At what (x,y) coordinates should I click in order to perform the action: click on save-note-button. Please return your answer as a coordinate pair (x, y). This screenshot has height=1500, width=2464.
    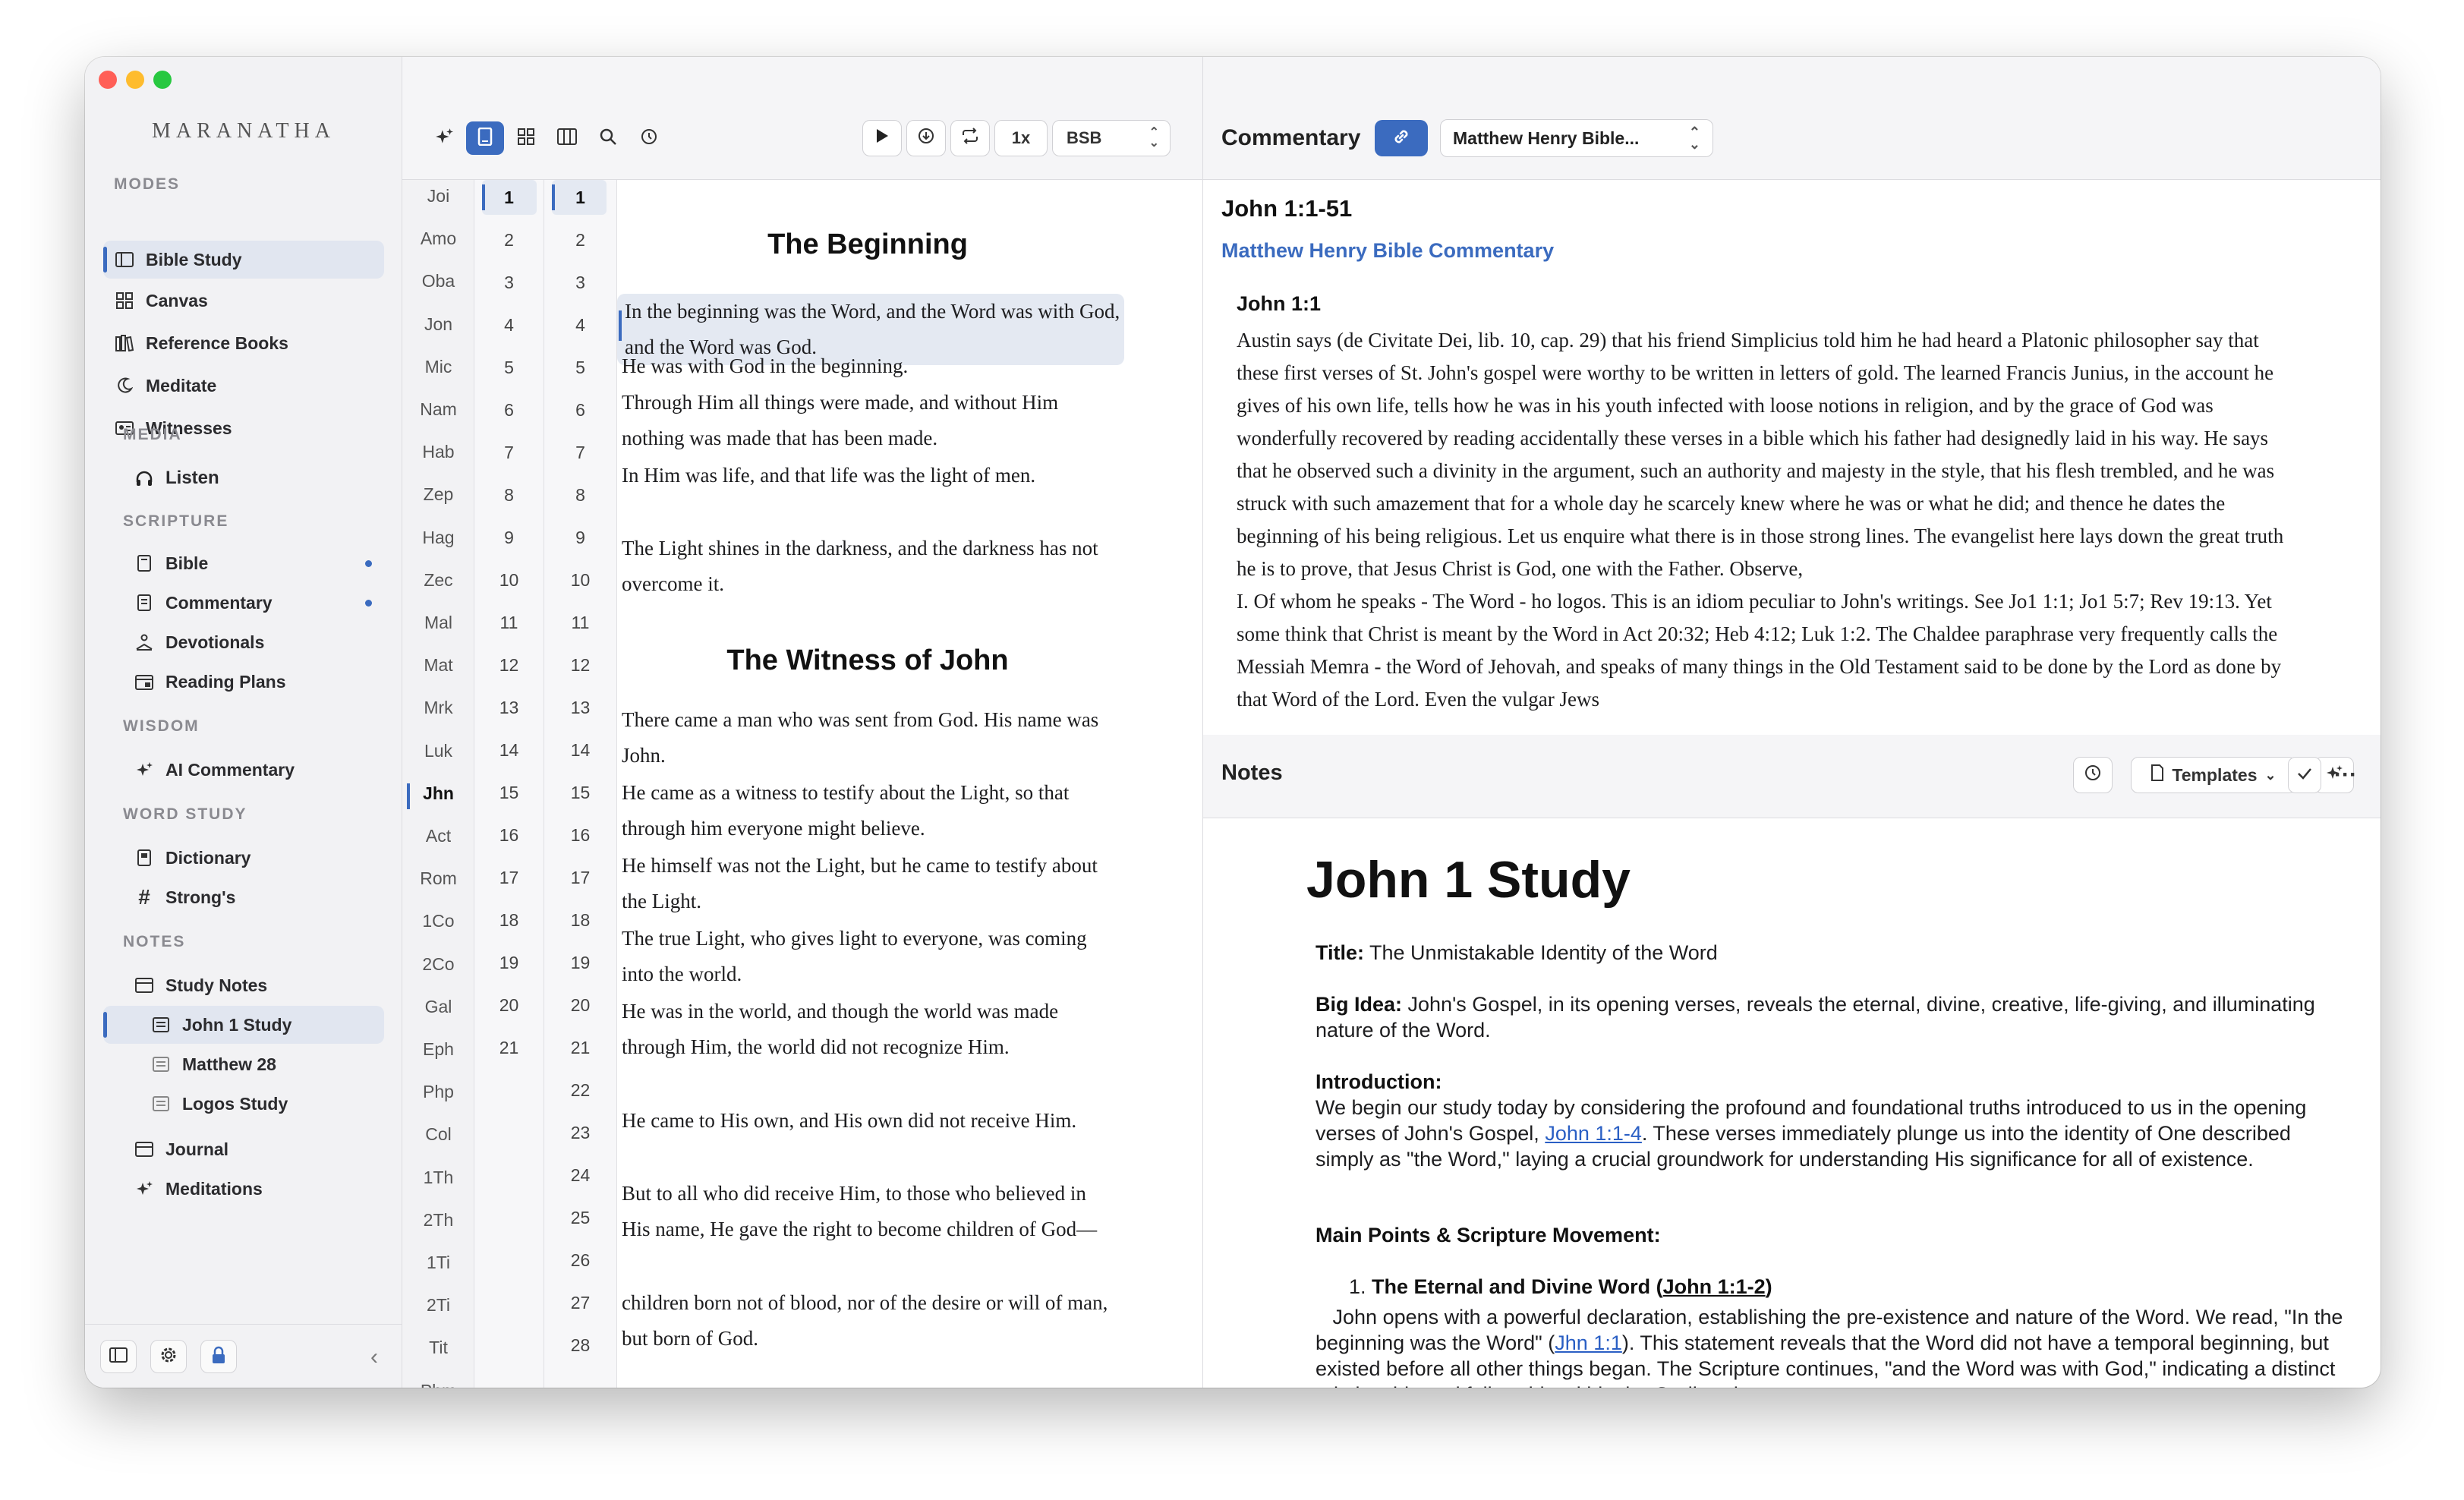
    Looking at the image, I should click on (2304, 775).